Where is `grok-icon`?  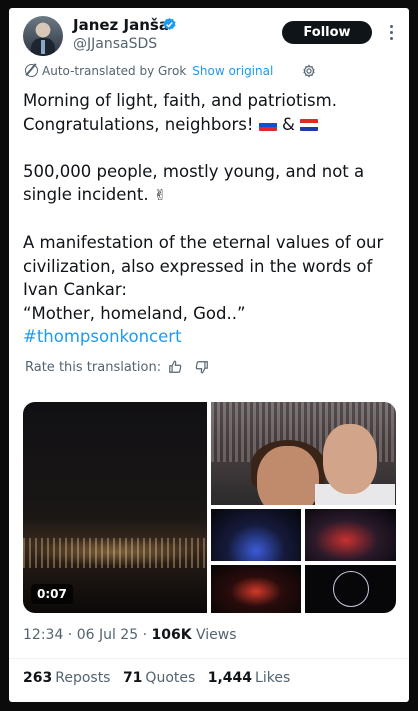
grok-icon is located at coordinates (31, 70).